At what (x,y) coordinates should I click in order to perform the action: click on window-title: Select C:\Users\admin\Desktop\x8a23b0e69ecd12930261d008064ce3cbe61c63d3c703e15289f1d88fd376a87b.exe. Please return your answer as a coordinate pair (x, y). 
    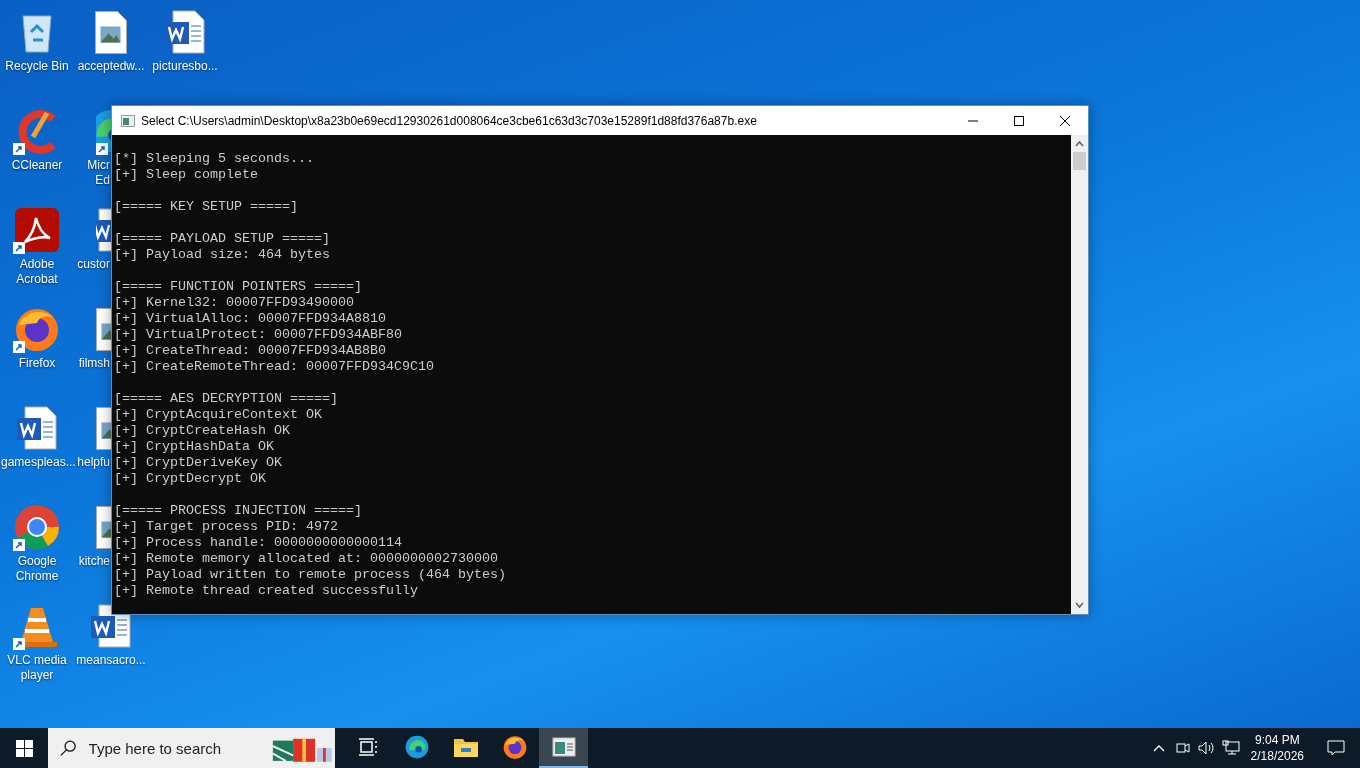
    Looking at the image, I should click on (449, 120).